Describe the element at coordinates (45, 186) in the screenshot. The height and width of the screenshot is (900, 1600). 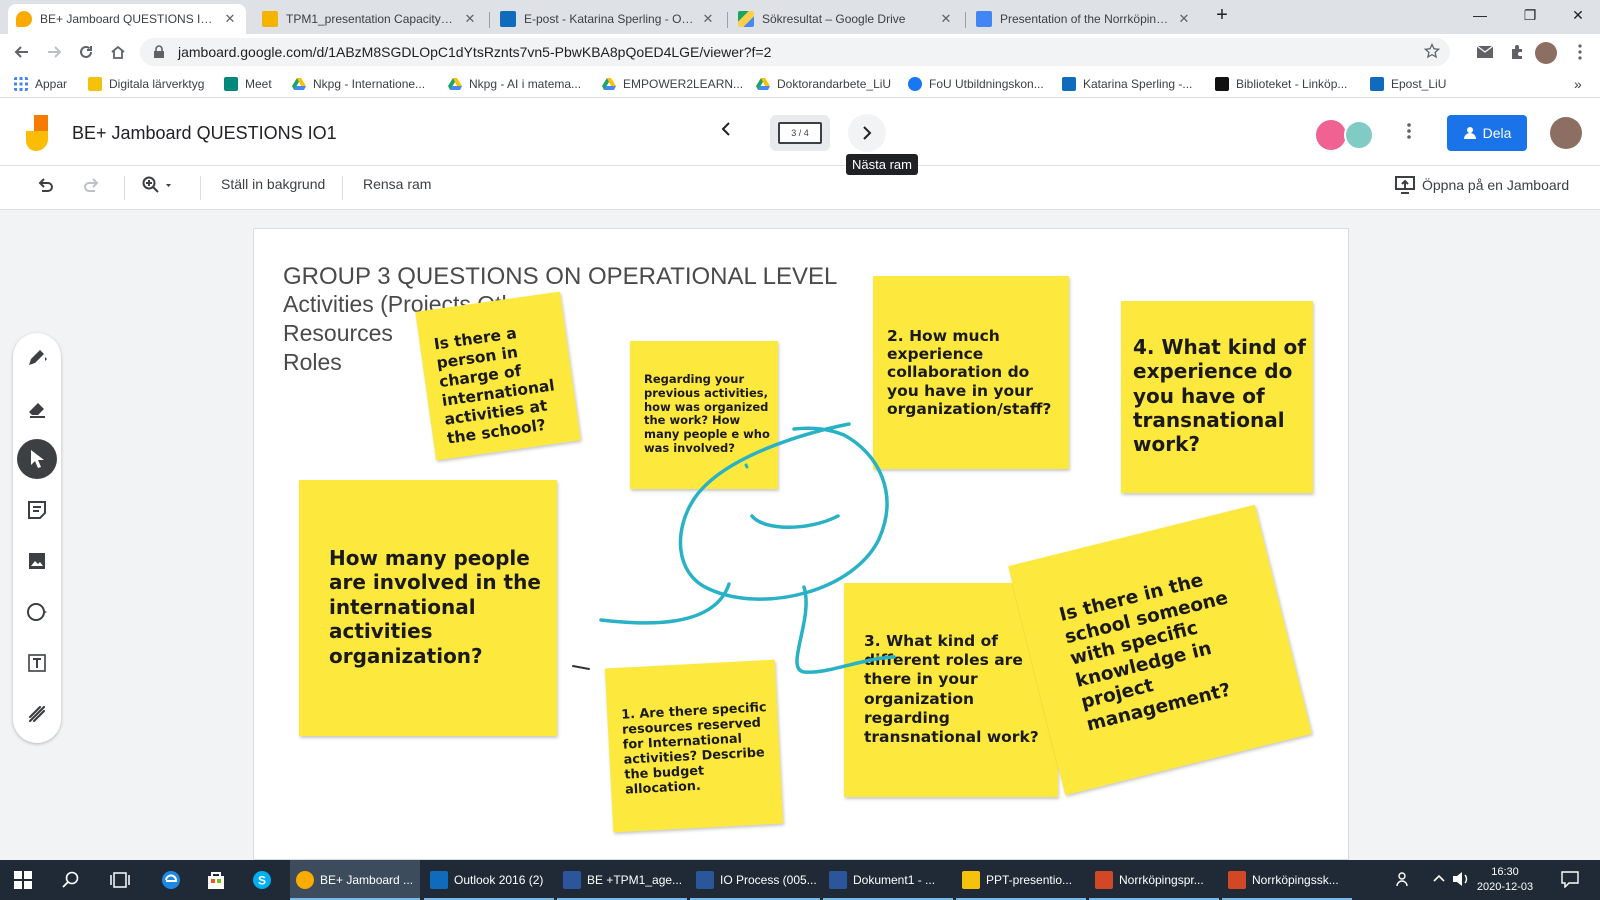
I see `undo-button` at that location.